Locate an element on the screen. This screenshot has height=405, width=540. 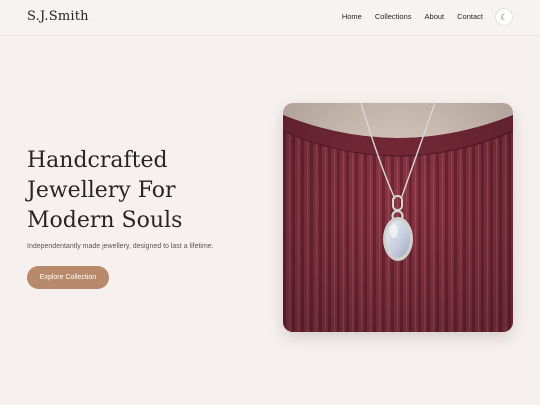
moon-icon: ☾ is located at coordinates (504, 17).